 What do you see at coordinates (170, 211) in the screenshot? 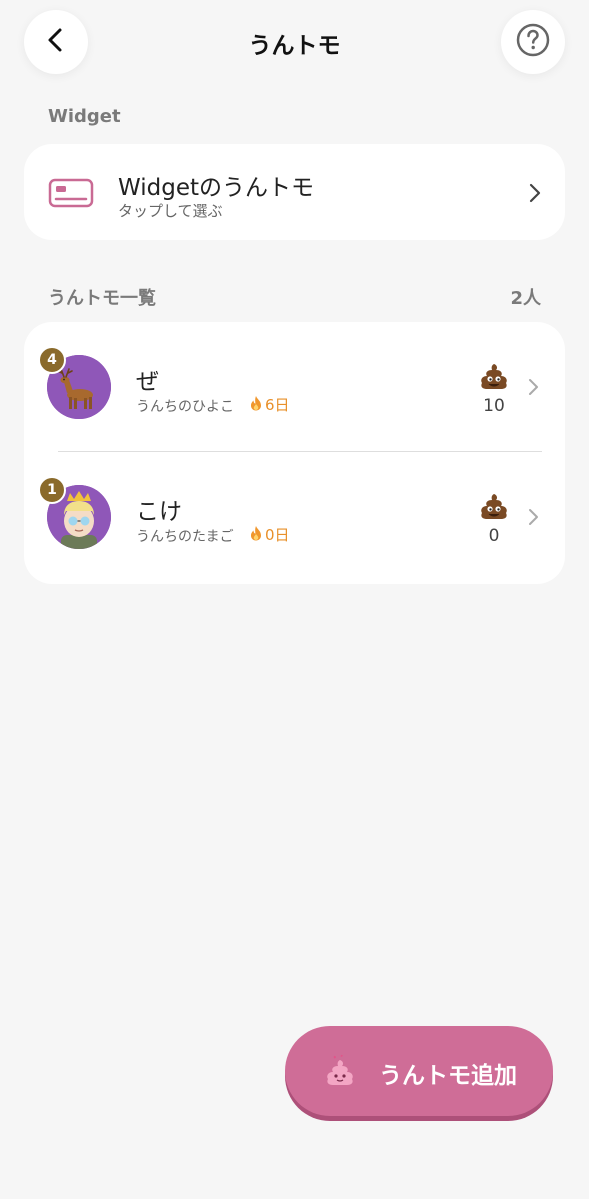
I see `widget-card-subtitle: タップして選ぶ` at bounding box center [170, 211].